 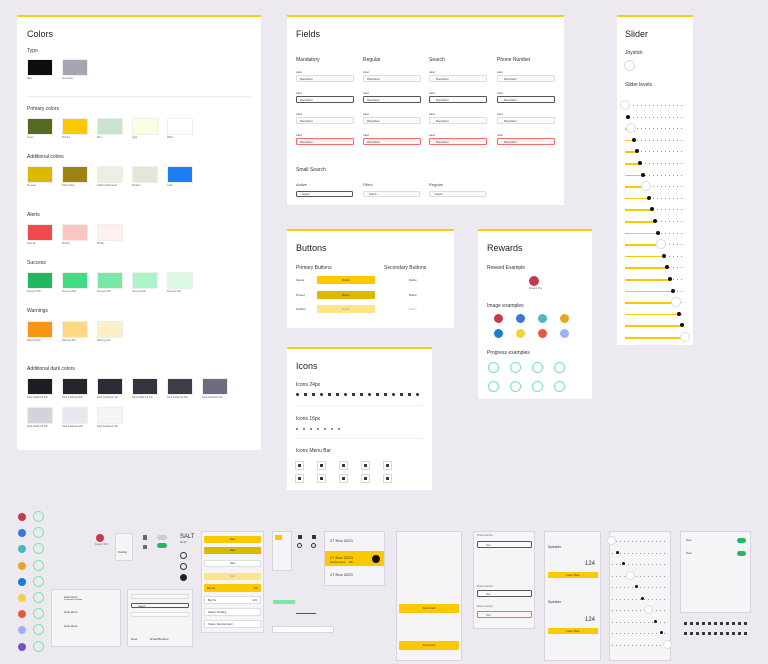 I want to click on next-link: Next, so click(x=134, y=639).